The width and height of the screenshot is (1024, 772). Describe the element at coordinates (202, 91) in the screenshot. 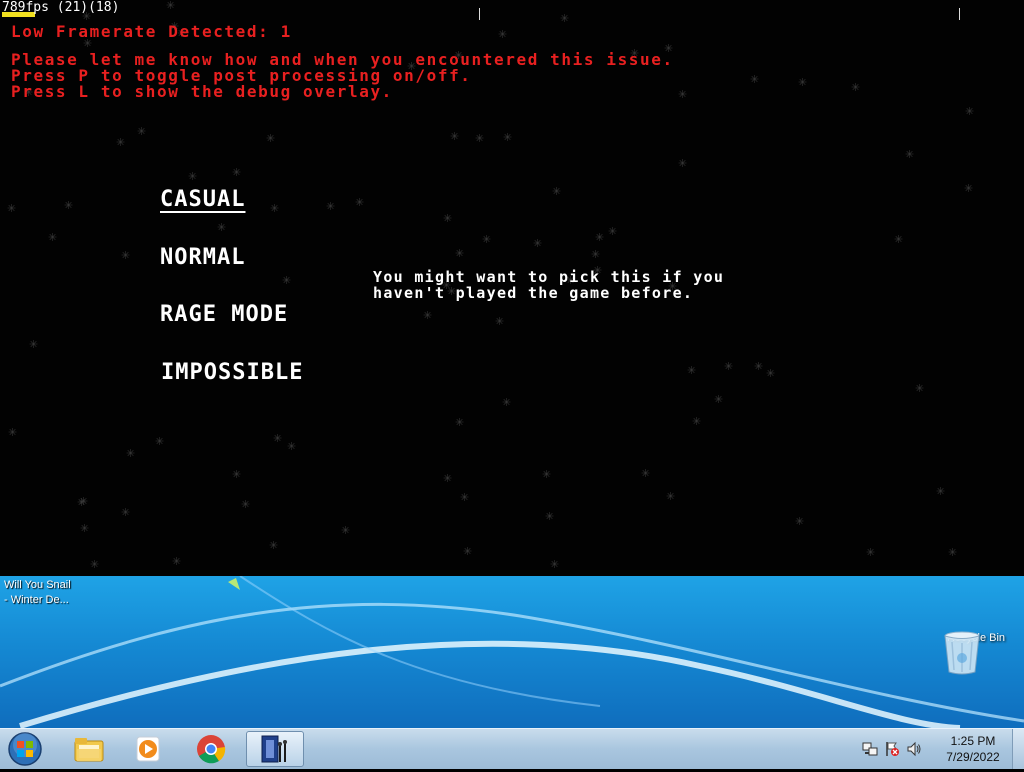

I see `debug-overlay-hint: Press L to show the debug overlay.` at that location.